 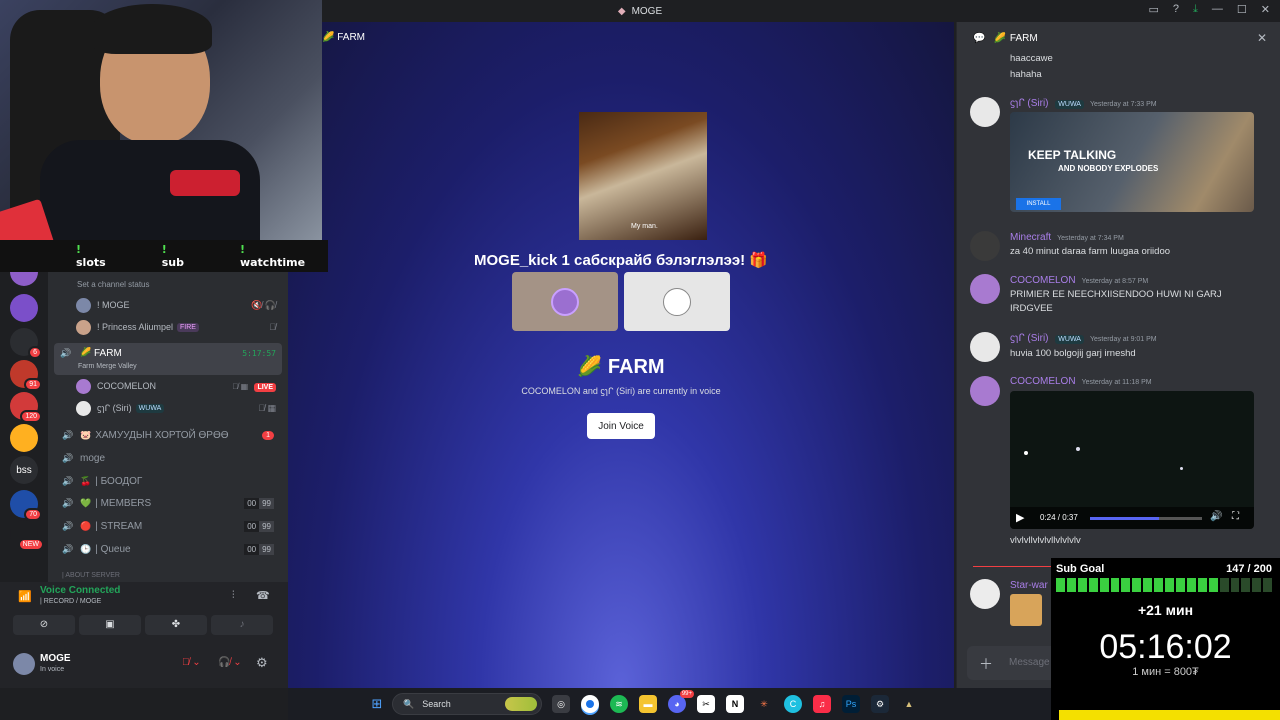 I want to click on file-explorer-icon: ▬, so click(x=648, y=704).